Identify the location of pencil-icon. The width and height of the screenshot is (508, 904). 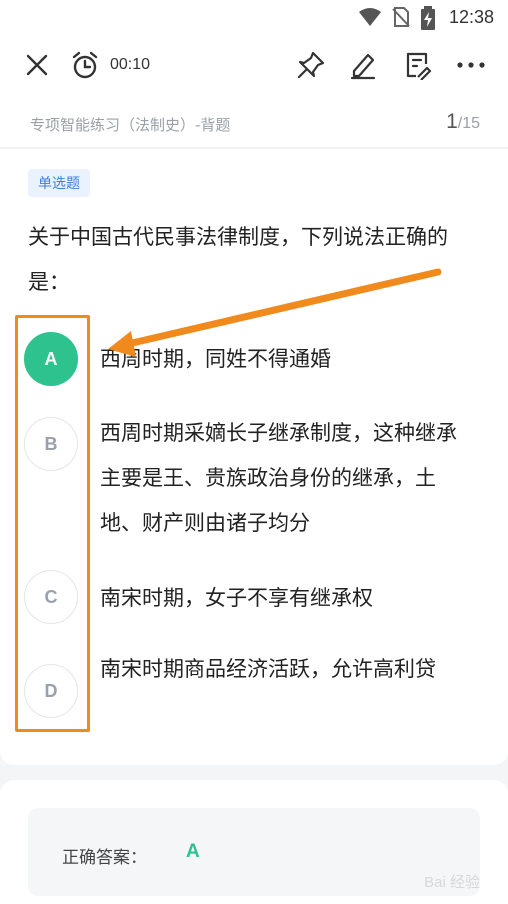
(363, 66).